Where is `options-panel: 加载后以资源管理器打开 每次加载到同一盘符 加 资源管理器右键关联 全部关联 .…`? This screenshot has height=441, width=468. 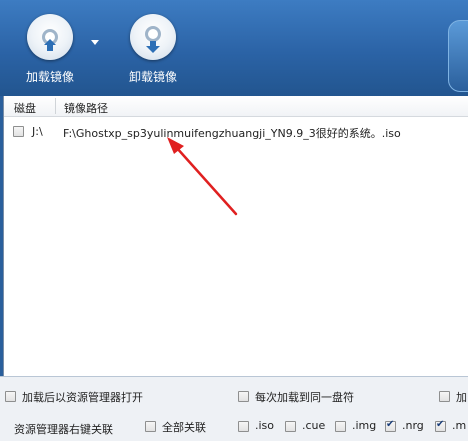 options-panel: 加载后以资源管理器打开 每次加载到同一盘符 加 资源管理器右键关联 全部关联 .… is located at coordinates (234, 408).